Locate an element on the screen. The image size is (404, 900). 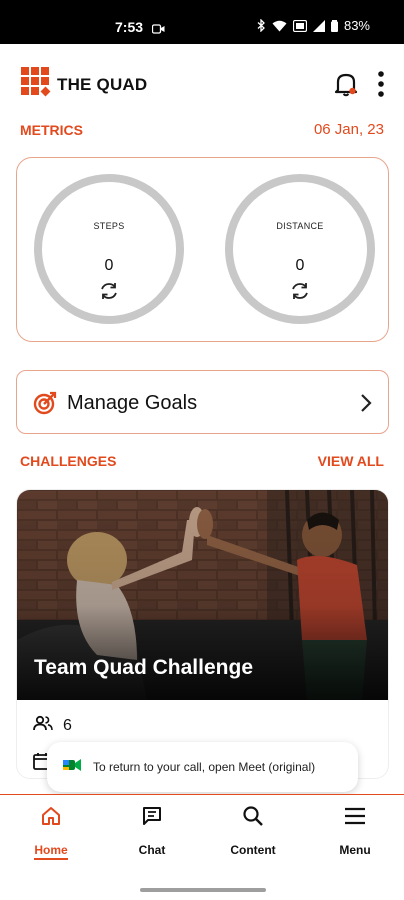
challenges-title: CHALLENGES is located at coordinates (68, 461).